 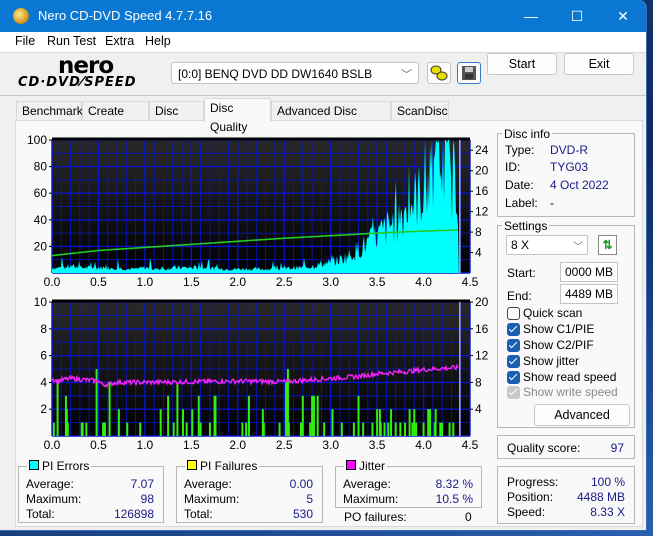 What do you see at coordinates (607, 512) in the screenshot?
I see `speed-value: 8.33 X` at bounding box center [607, 512].